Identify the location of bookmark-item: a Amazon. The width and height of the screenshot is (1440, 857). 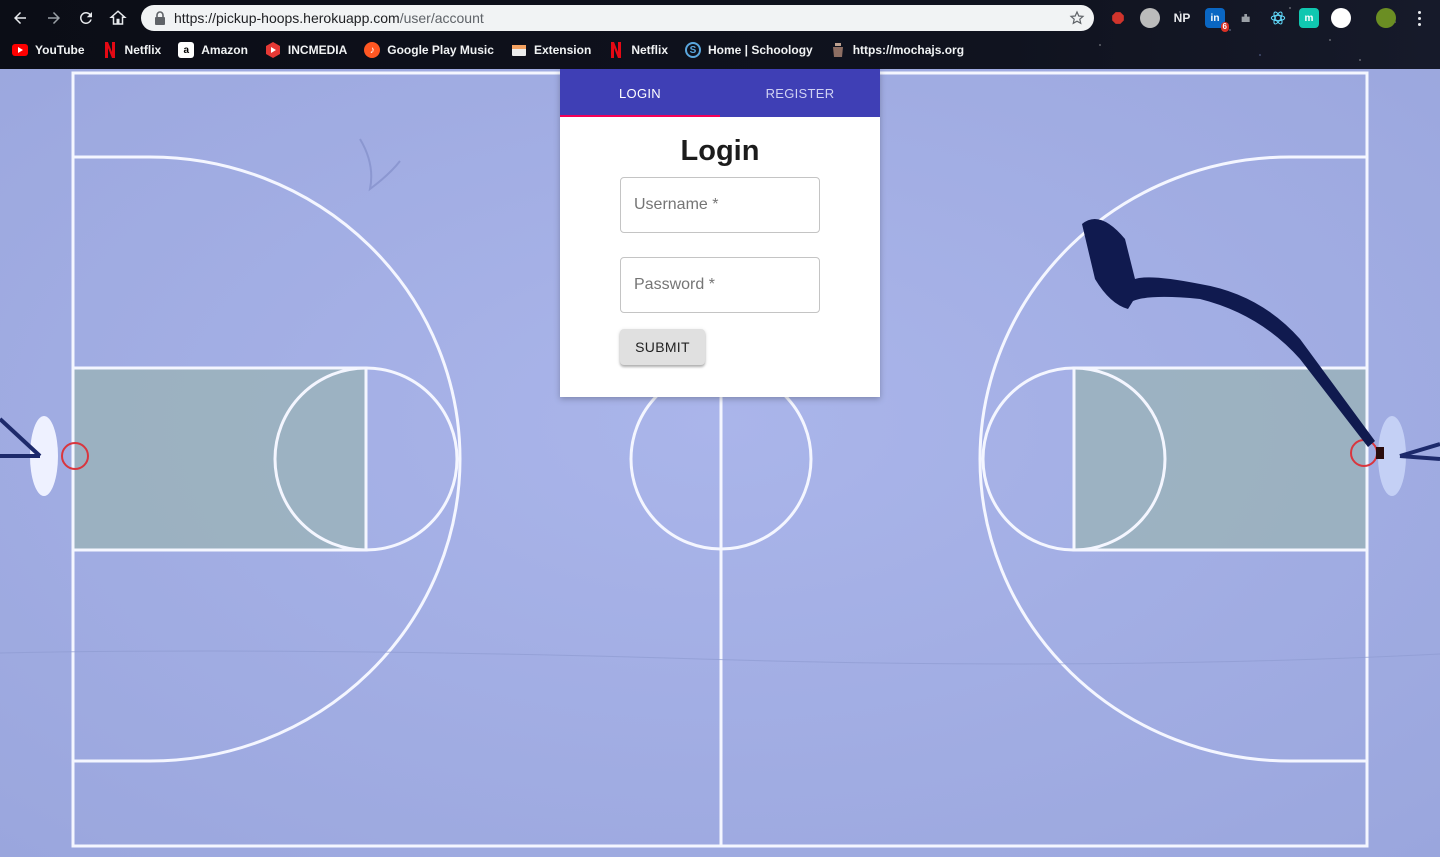
(213, 50).